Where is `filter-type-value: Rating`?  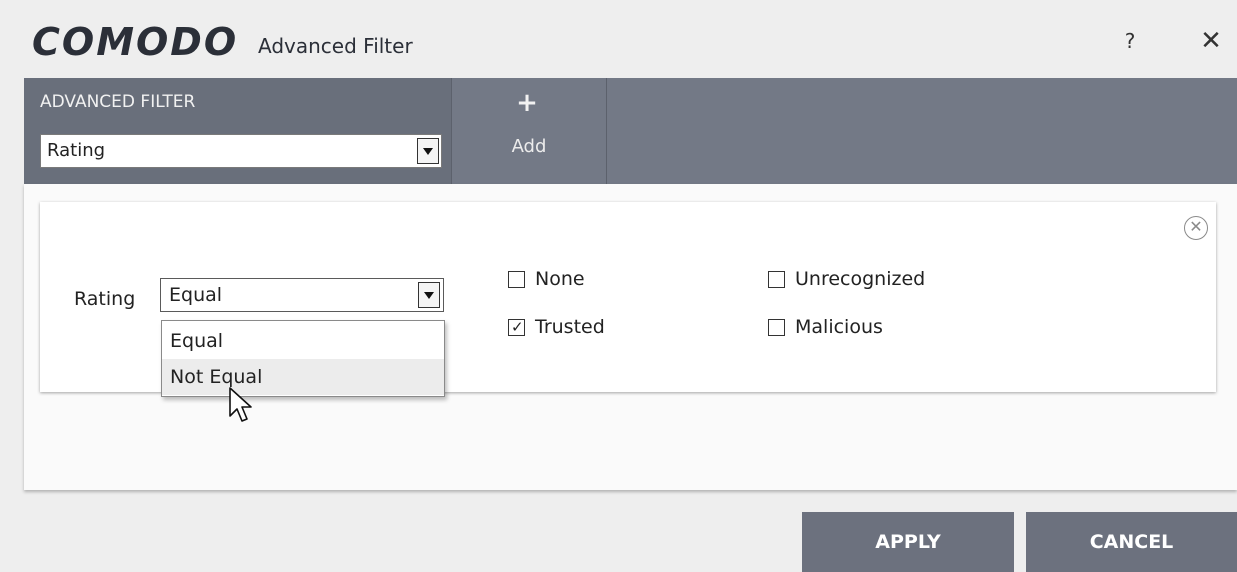
filter-type-value: Rating is located at coordinates (76, 150).